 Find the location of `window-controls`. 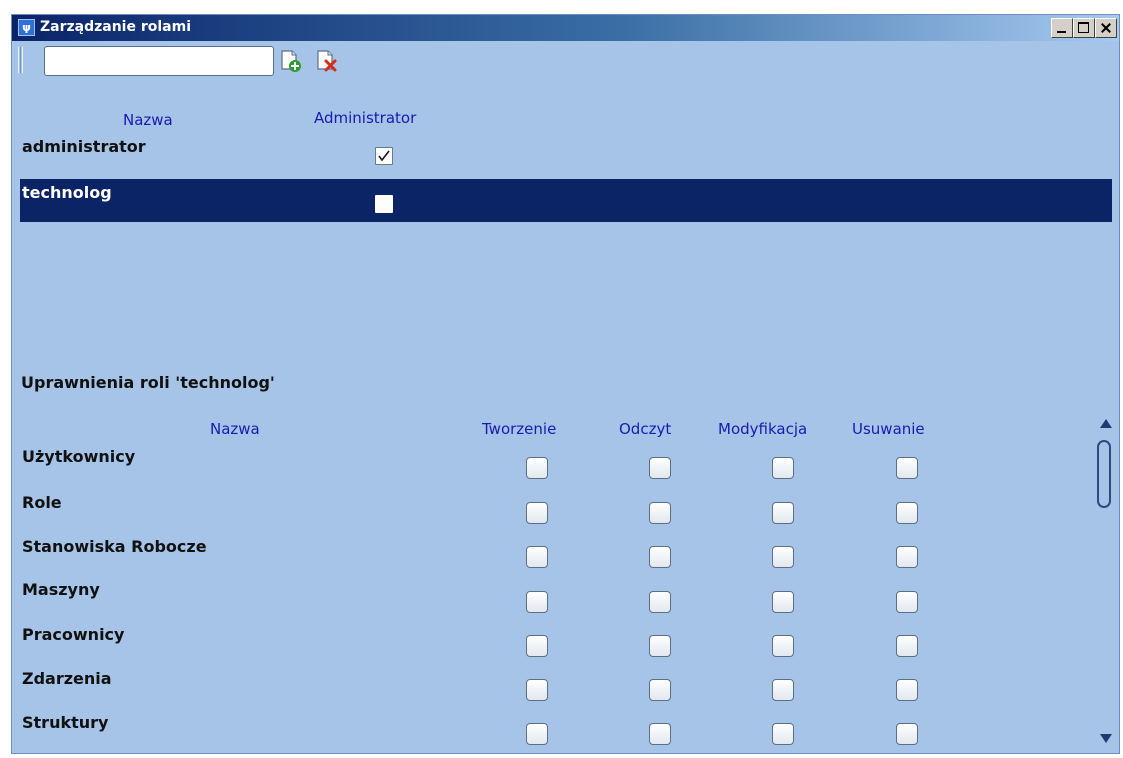

window-controls is located at coordinates (1084, 28).